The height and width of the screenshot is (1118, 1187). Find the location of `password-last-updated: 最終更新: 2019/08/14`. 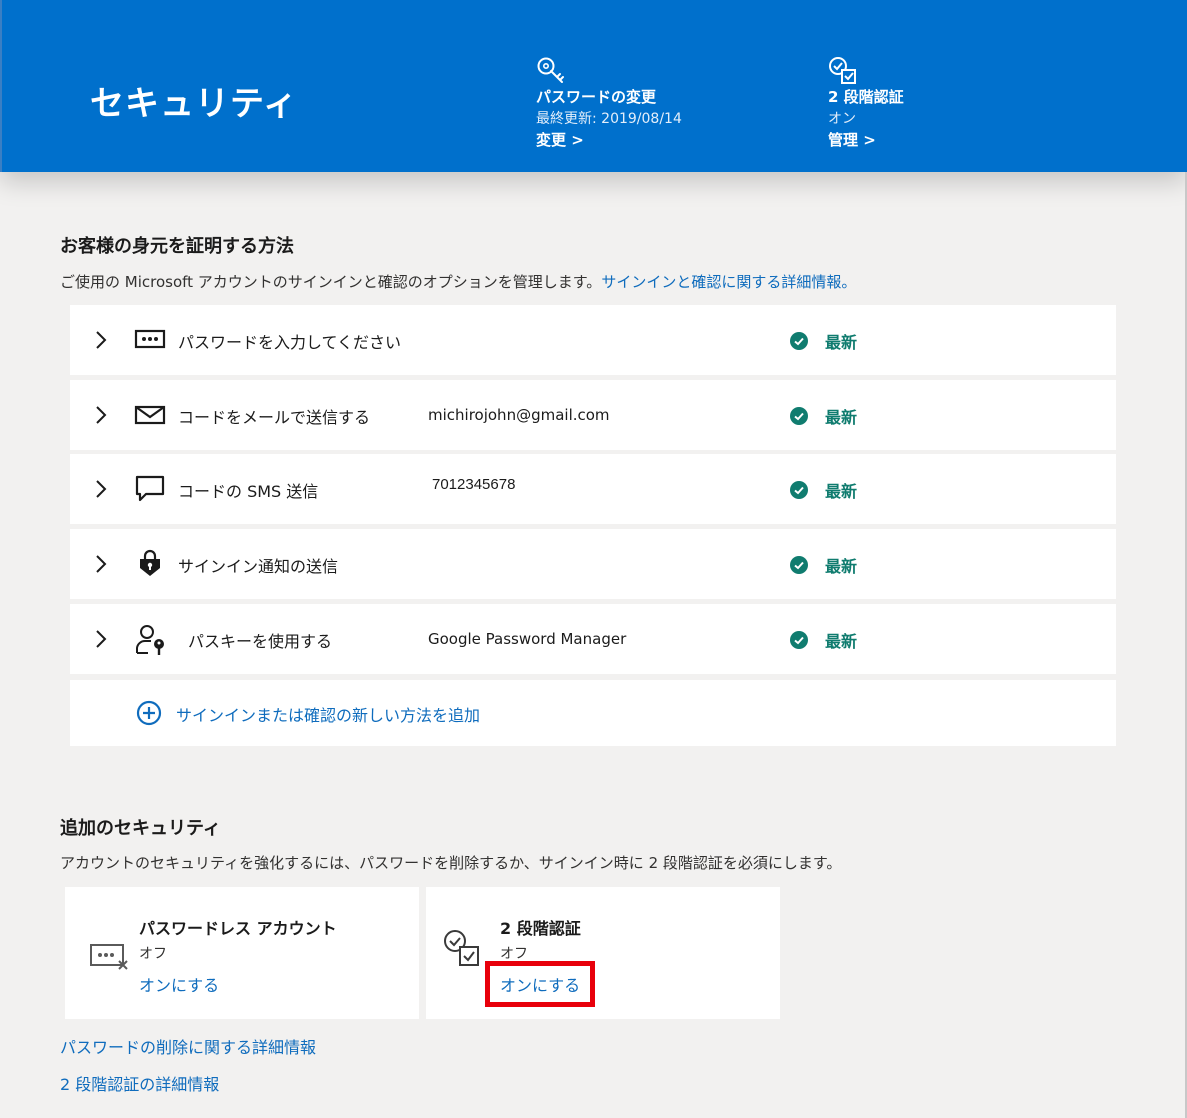

password-last-updated: 最終更新: 2019/08/14 is located at coordinates (609, 119).